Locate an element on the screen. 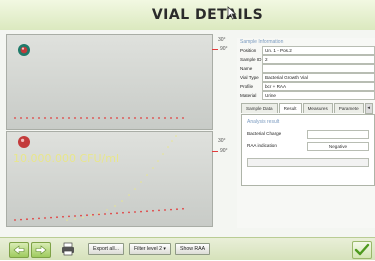  bacterial-charge-label: Bacterial Charge is located at coordinates (264, 133).